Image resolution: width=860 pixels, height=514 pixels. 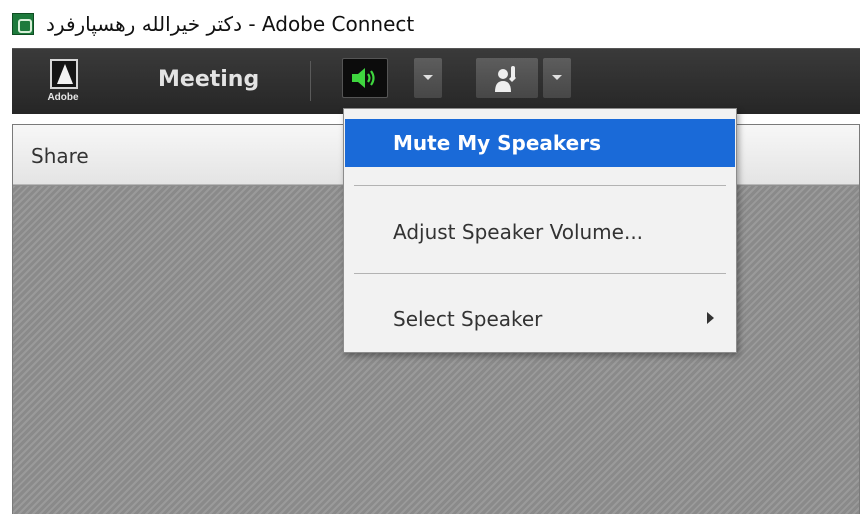 I want to click on menu-item-mute-my-speakers: Mute My Speakers, so click(x=540, y=143).